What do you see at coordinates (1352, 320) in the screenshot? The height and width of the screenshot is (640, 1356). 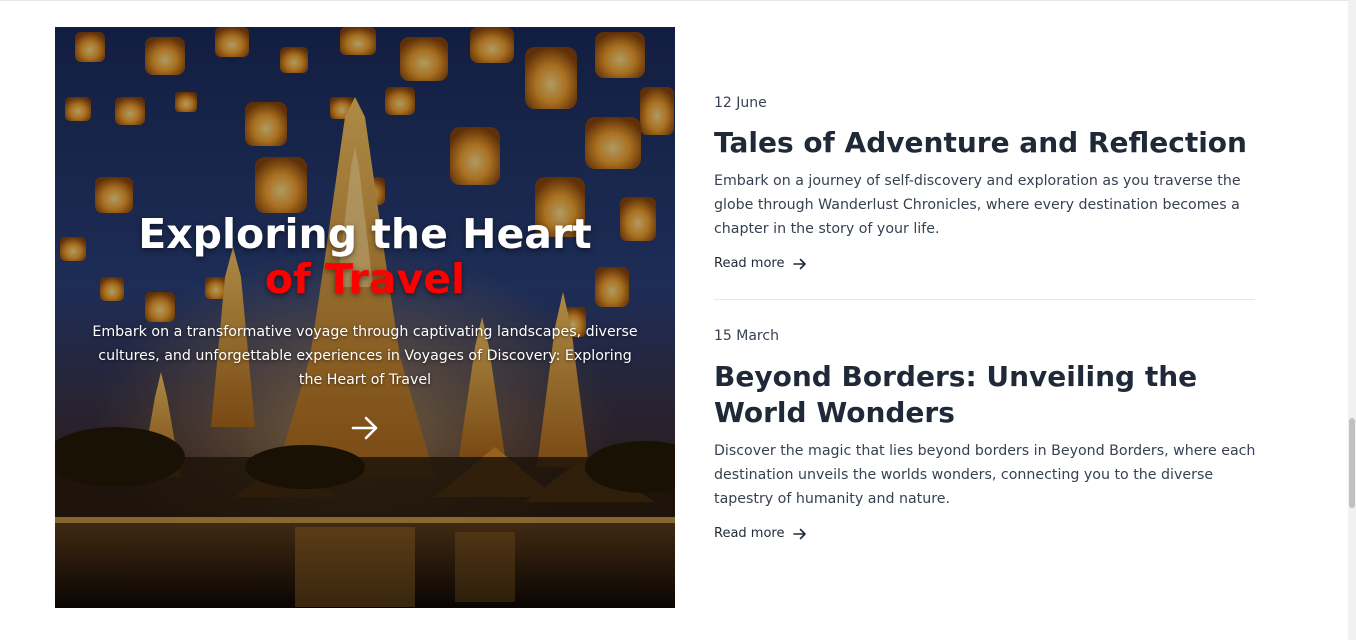 I see `scrollbar` at bounding box center [1352, 320].